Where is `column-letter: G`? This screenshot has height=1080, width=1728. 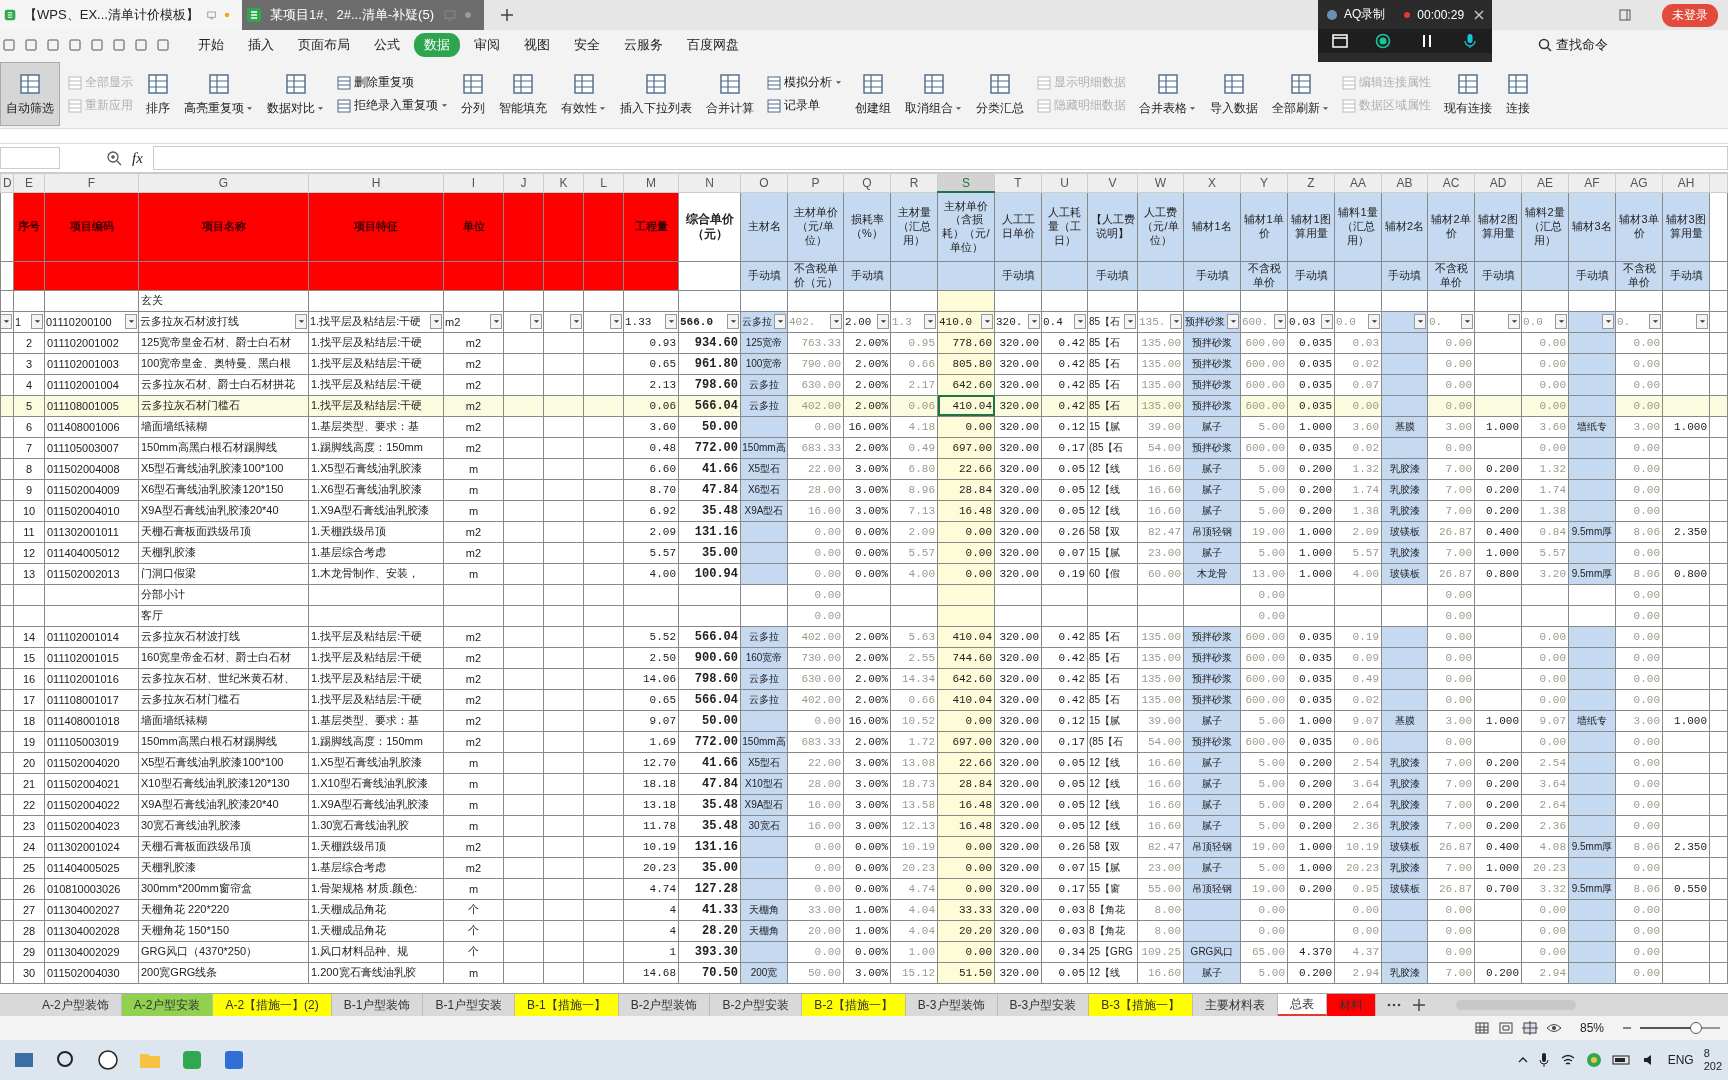 column-letter: G is located at coordinates (223, 182).